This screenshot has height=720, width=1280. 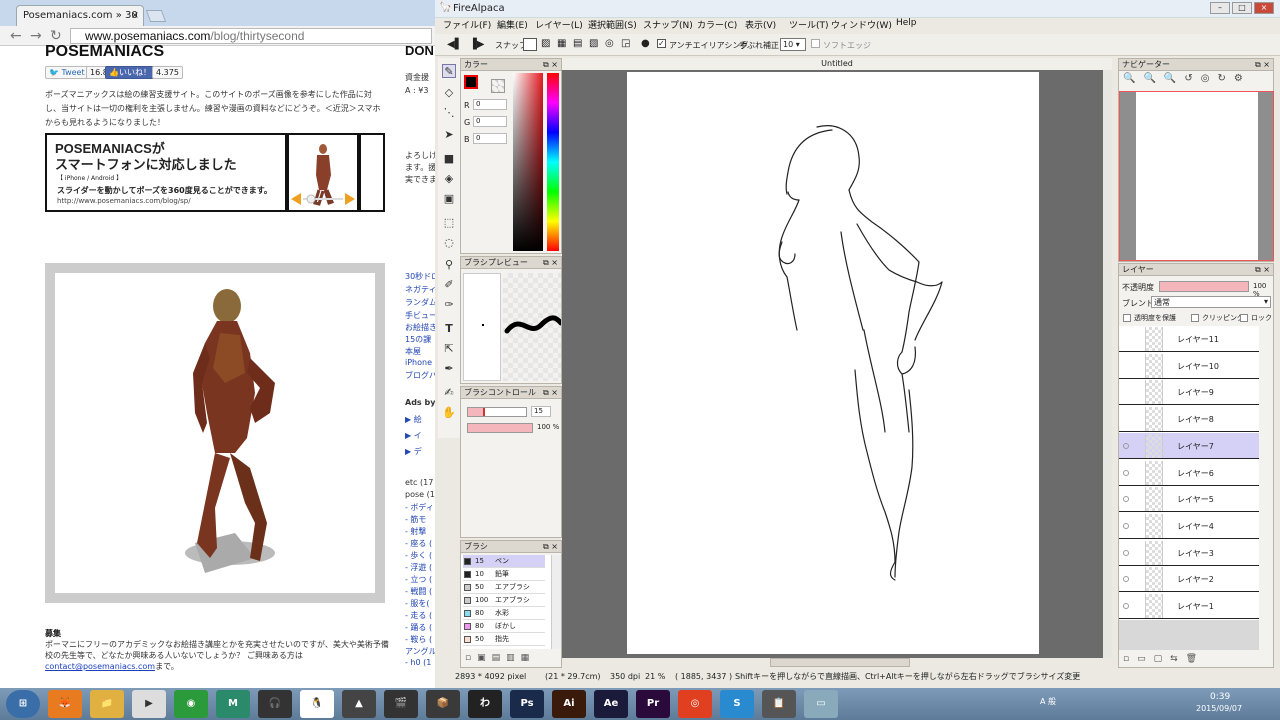 What do you see at coordinates (1189, 606) in the screenshot?
I see `layer-row: レイヤー1` at bounding box center [1189, 606].